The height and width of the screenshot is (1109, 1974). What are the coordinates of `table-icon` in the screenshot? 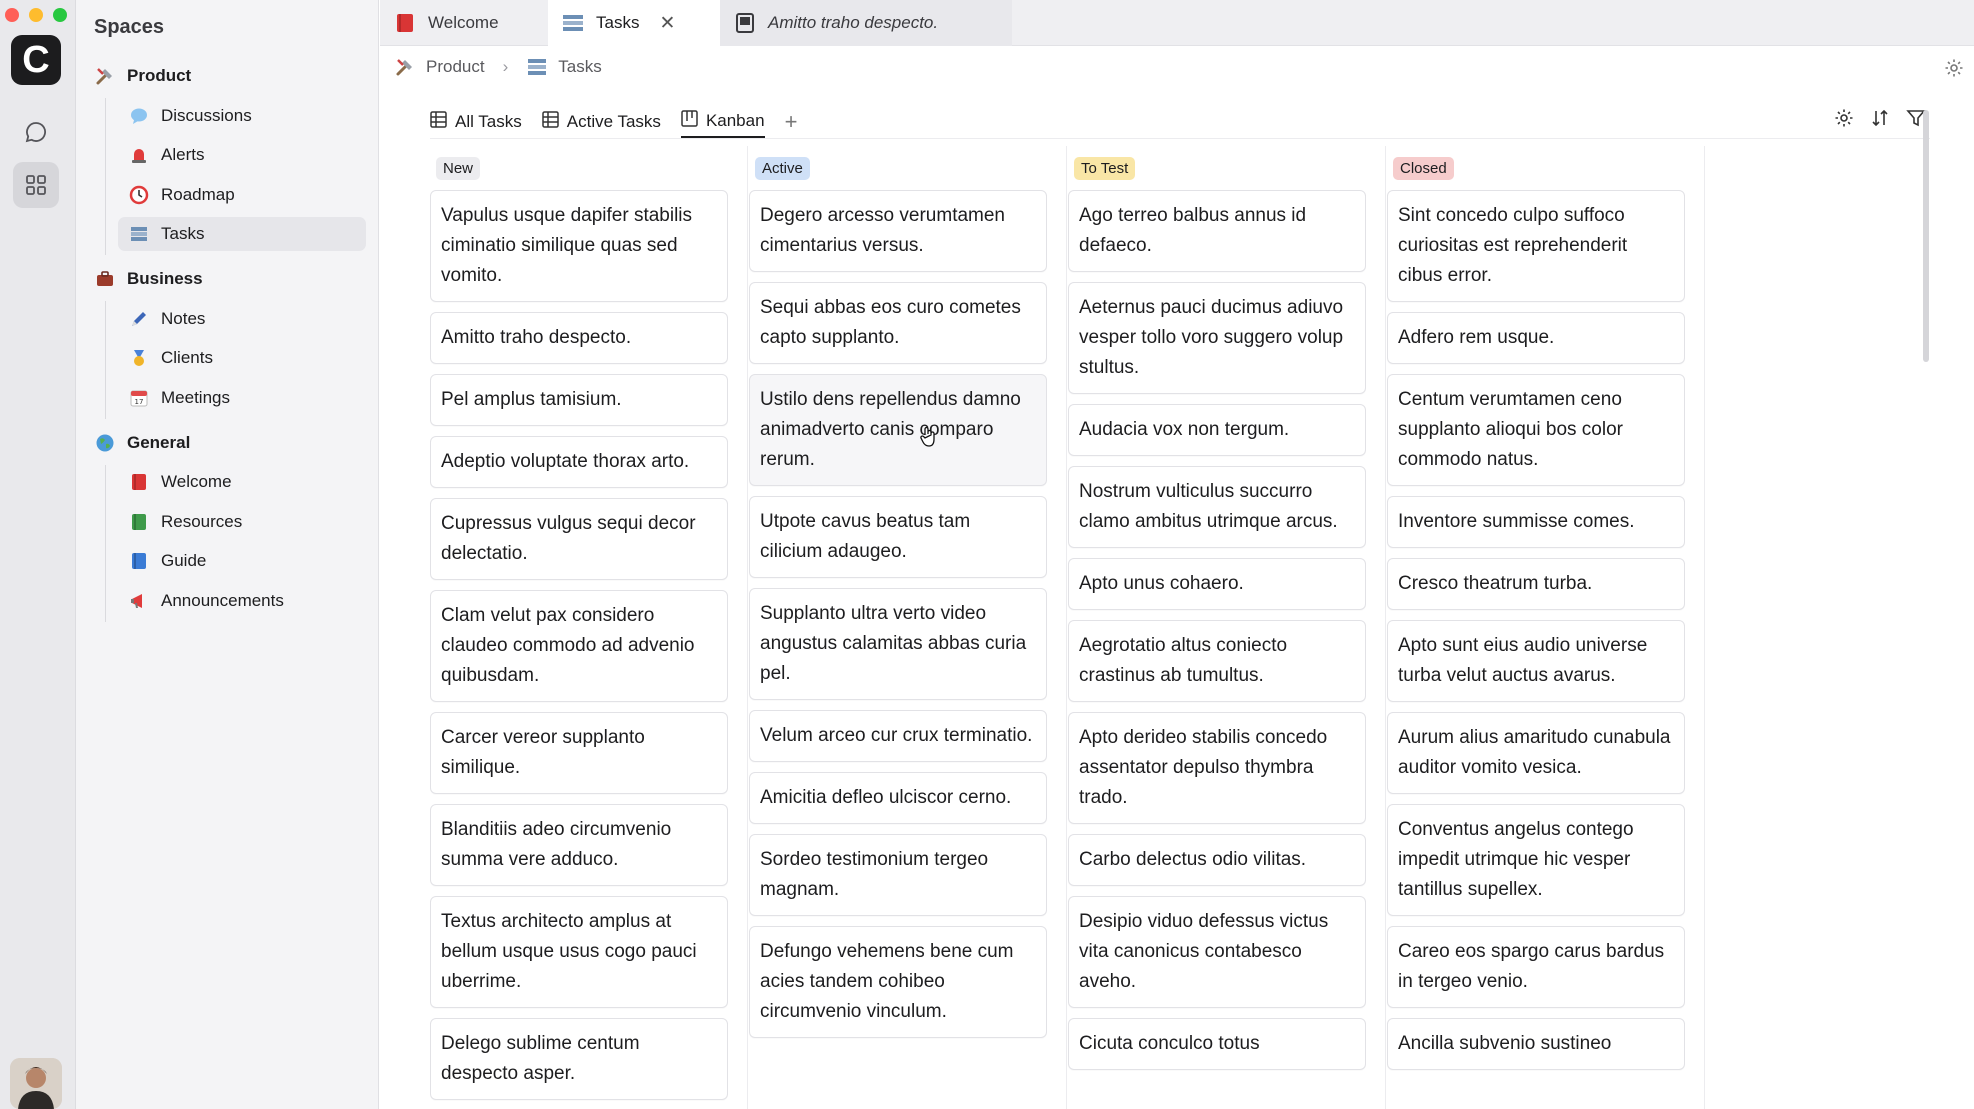 It's located at (438, 121).